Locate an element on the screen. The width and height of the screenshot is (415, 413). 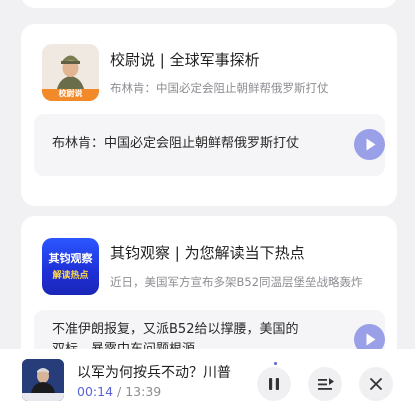
episode-snippet-1: 布林肯：中国必定会阻止朝鲜帮俄罗斯打仗 is located at coordinates (209, 145).